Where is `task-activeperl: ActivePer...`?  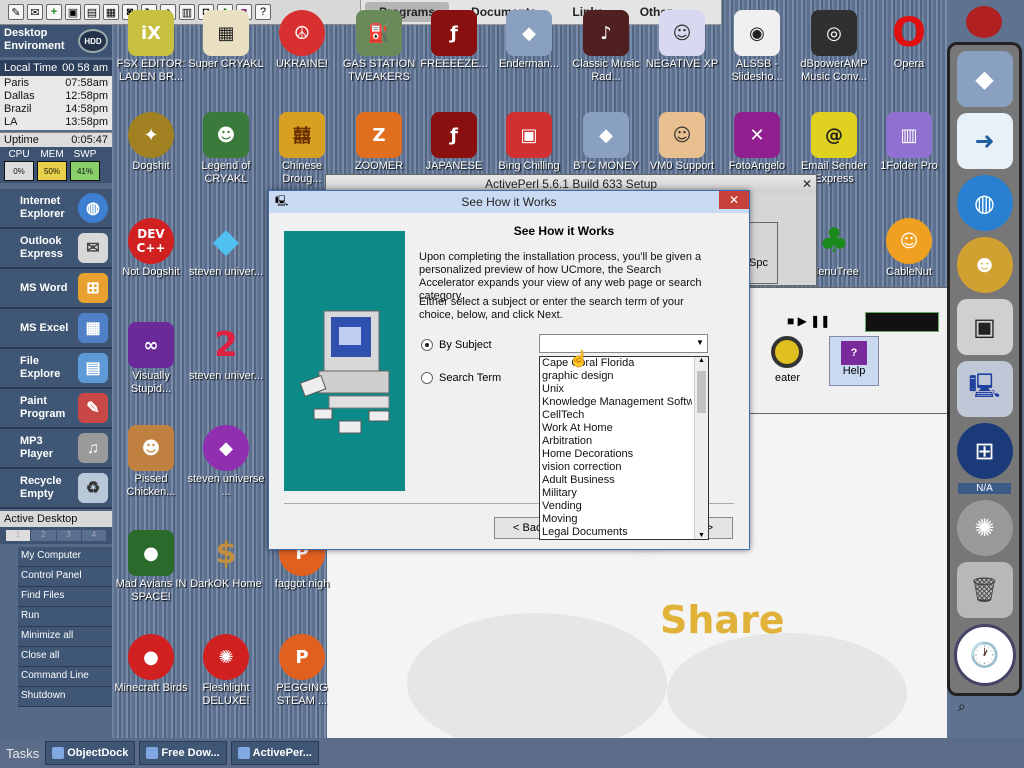 task-activeperl: ActivePer... is located at coordinates (274, 753).